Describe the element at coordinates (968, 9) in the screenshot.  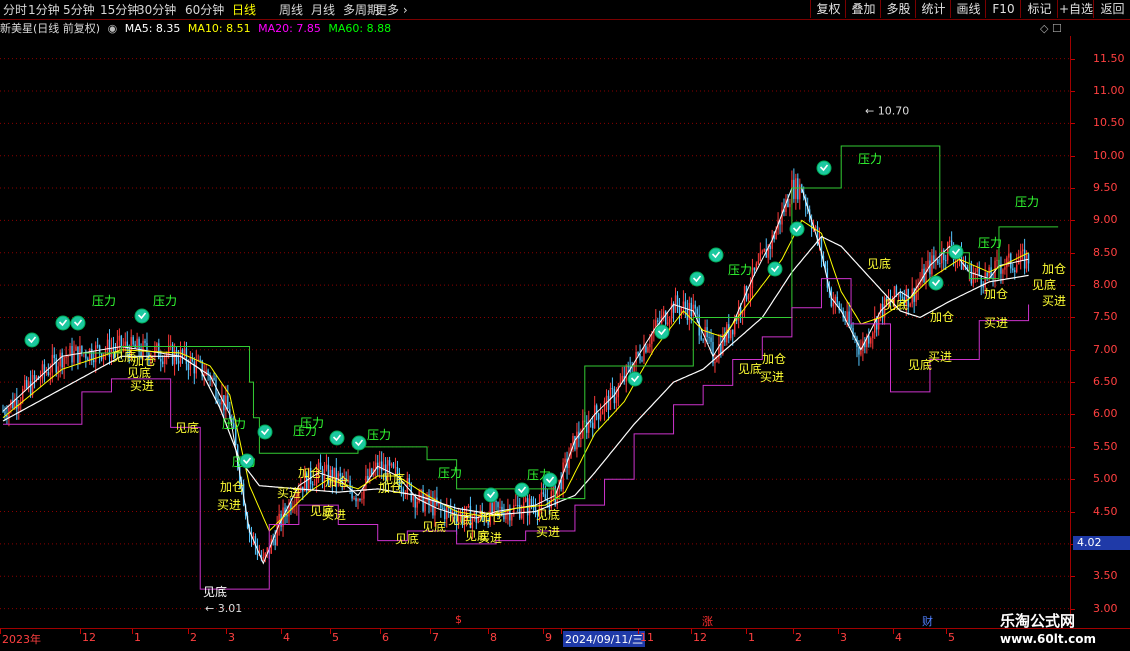
I see `toolbar-button-4: 画线` at that location.